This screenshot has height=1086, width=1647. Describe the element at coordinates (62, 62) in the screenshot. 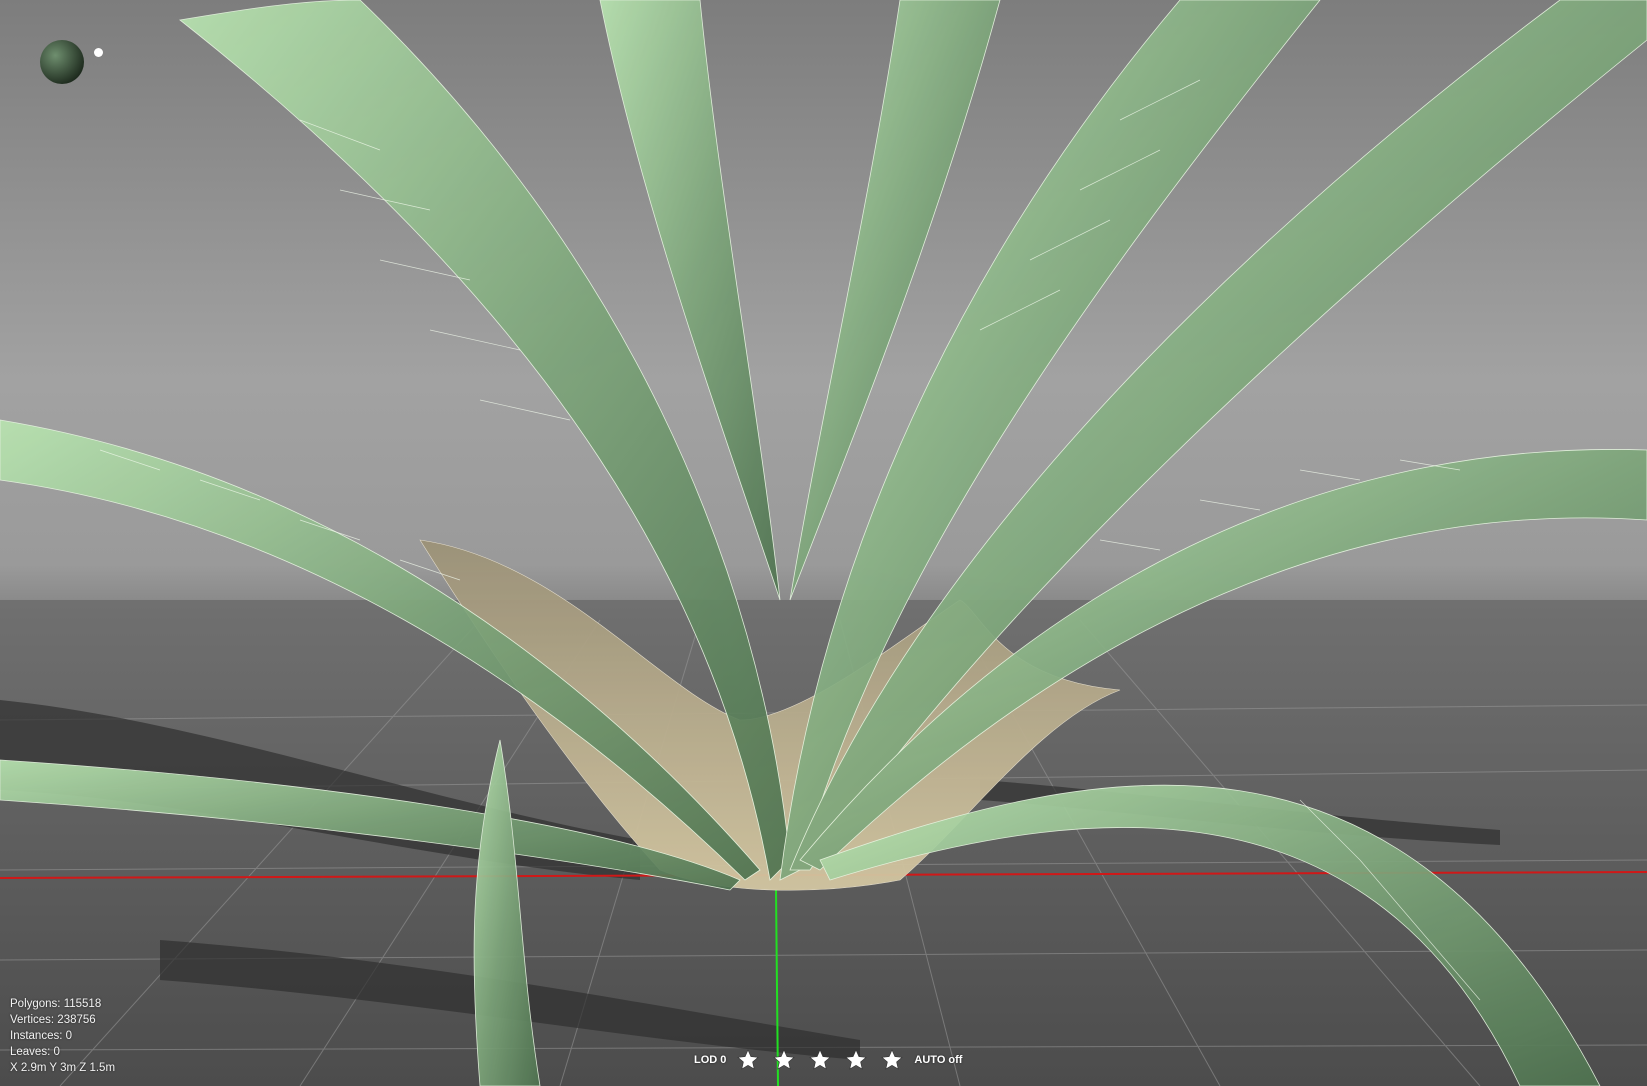

I see `navigation-gizmo-button` at that location.